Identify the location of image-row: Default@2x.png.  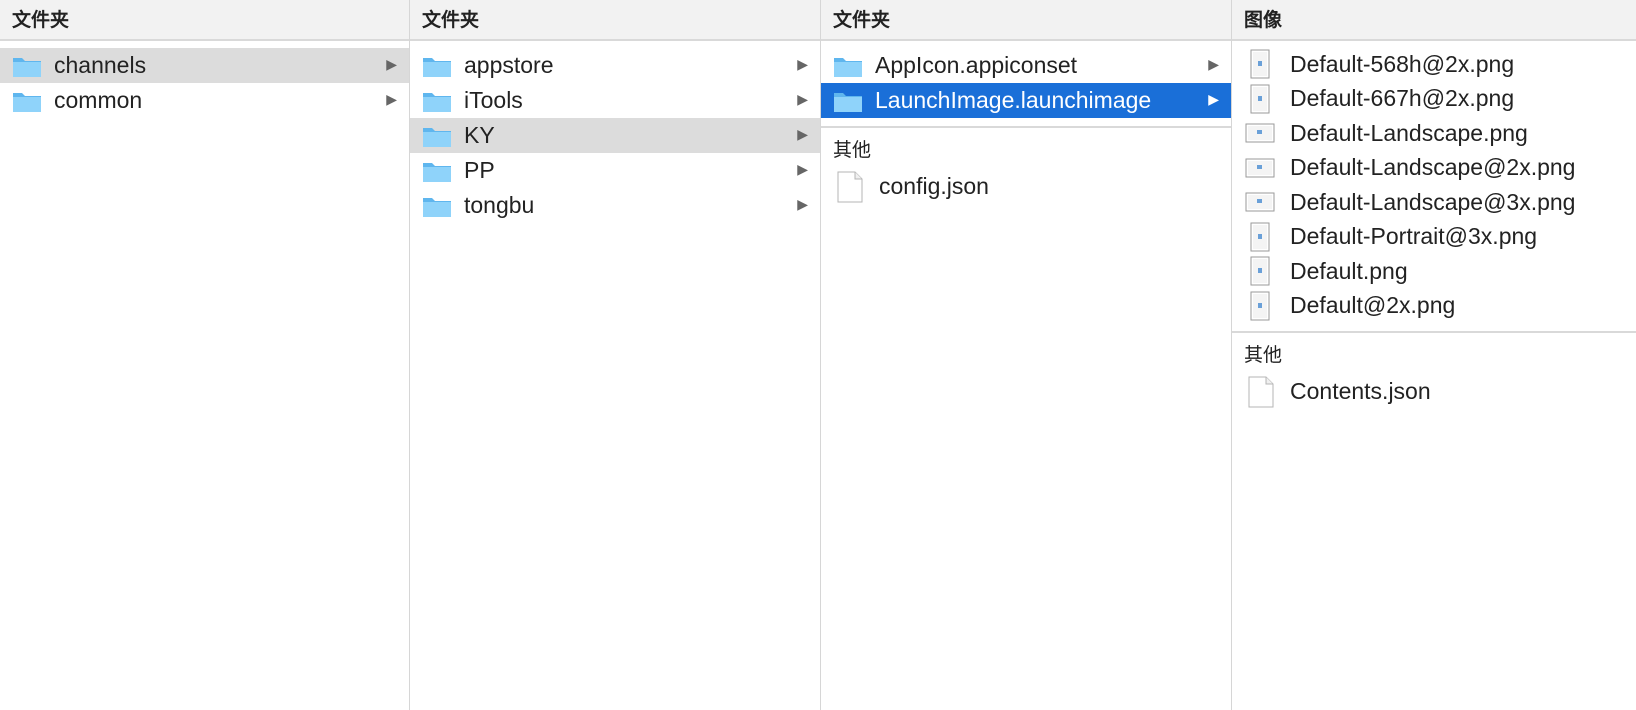
(1434, 306).